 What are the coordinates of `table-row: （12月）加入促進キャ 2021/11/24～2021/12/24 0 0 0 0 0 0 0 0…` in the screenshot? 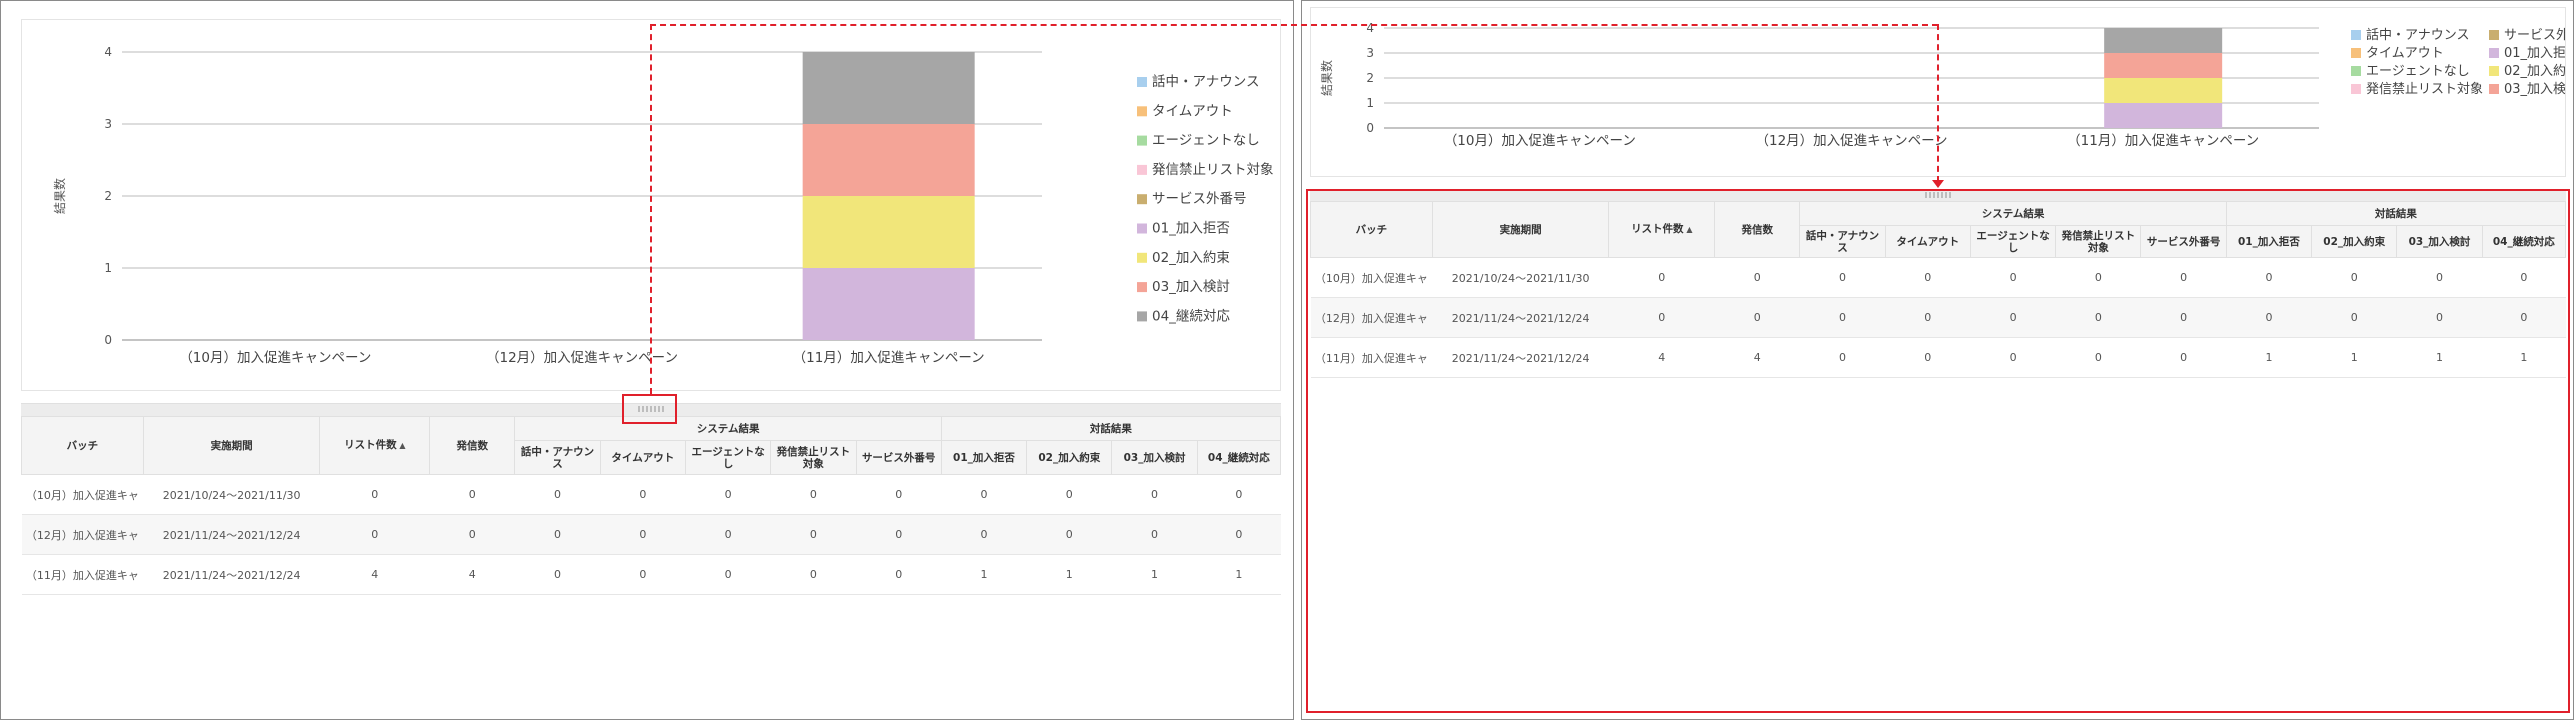 It's located at (651, 534).